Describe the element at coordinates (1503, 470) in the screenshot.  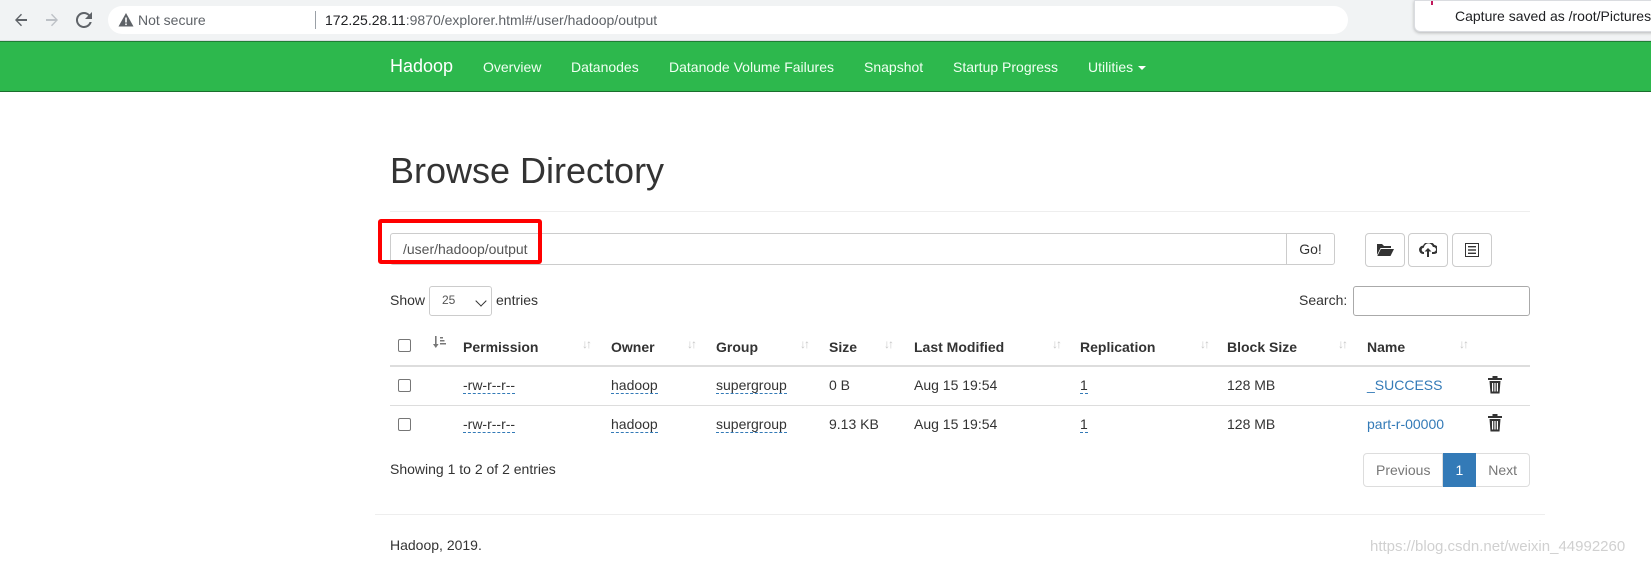
I see `pagination-next: Next` at that location.